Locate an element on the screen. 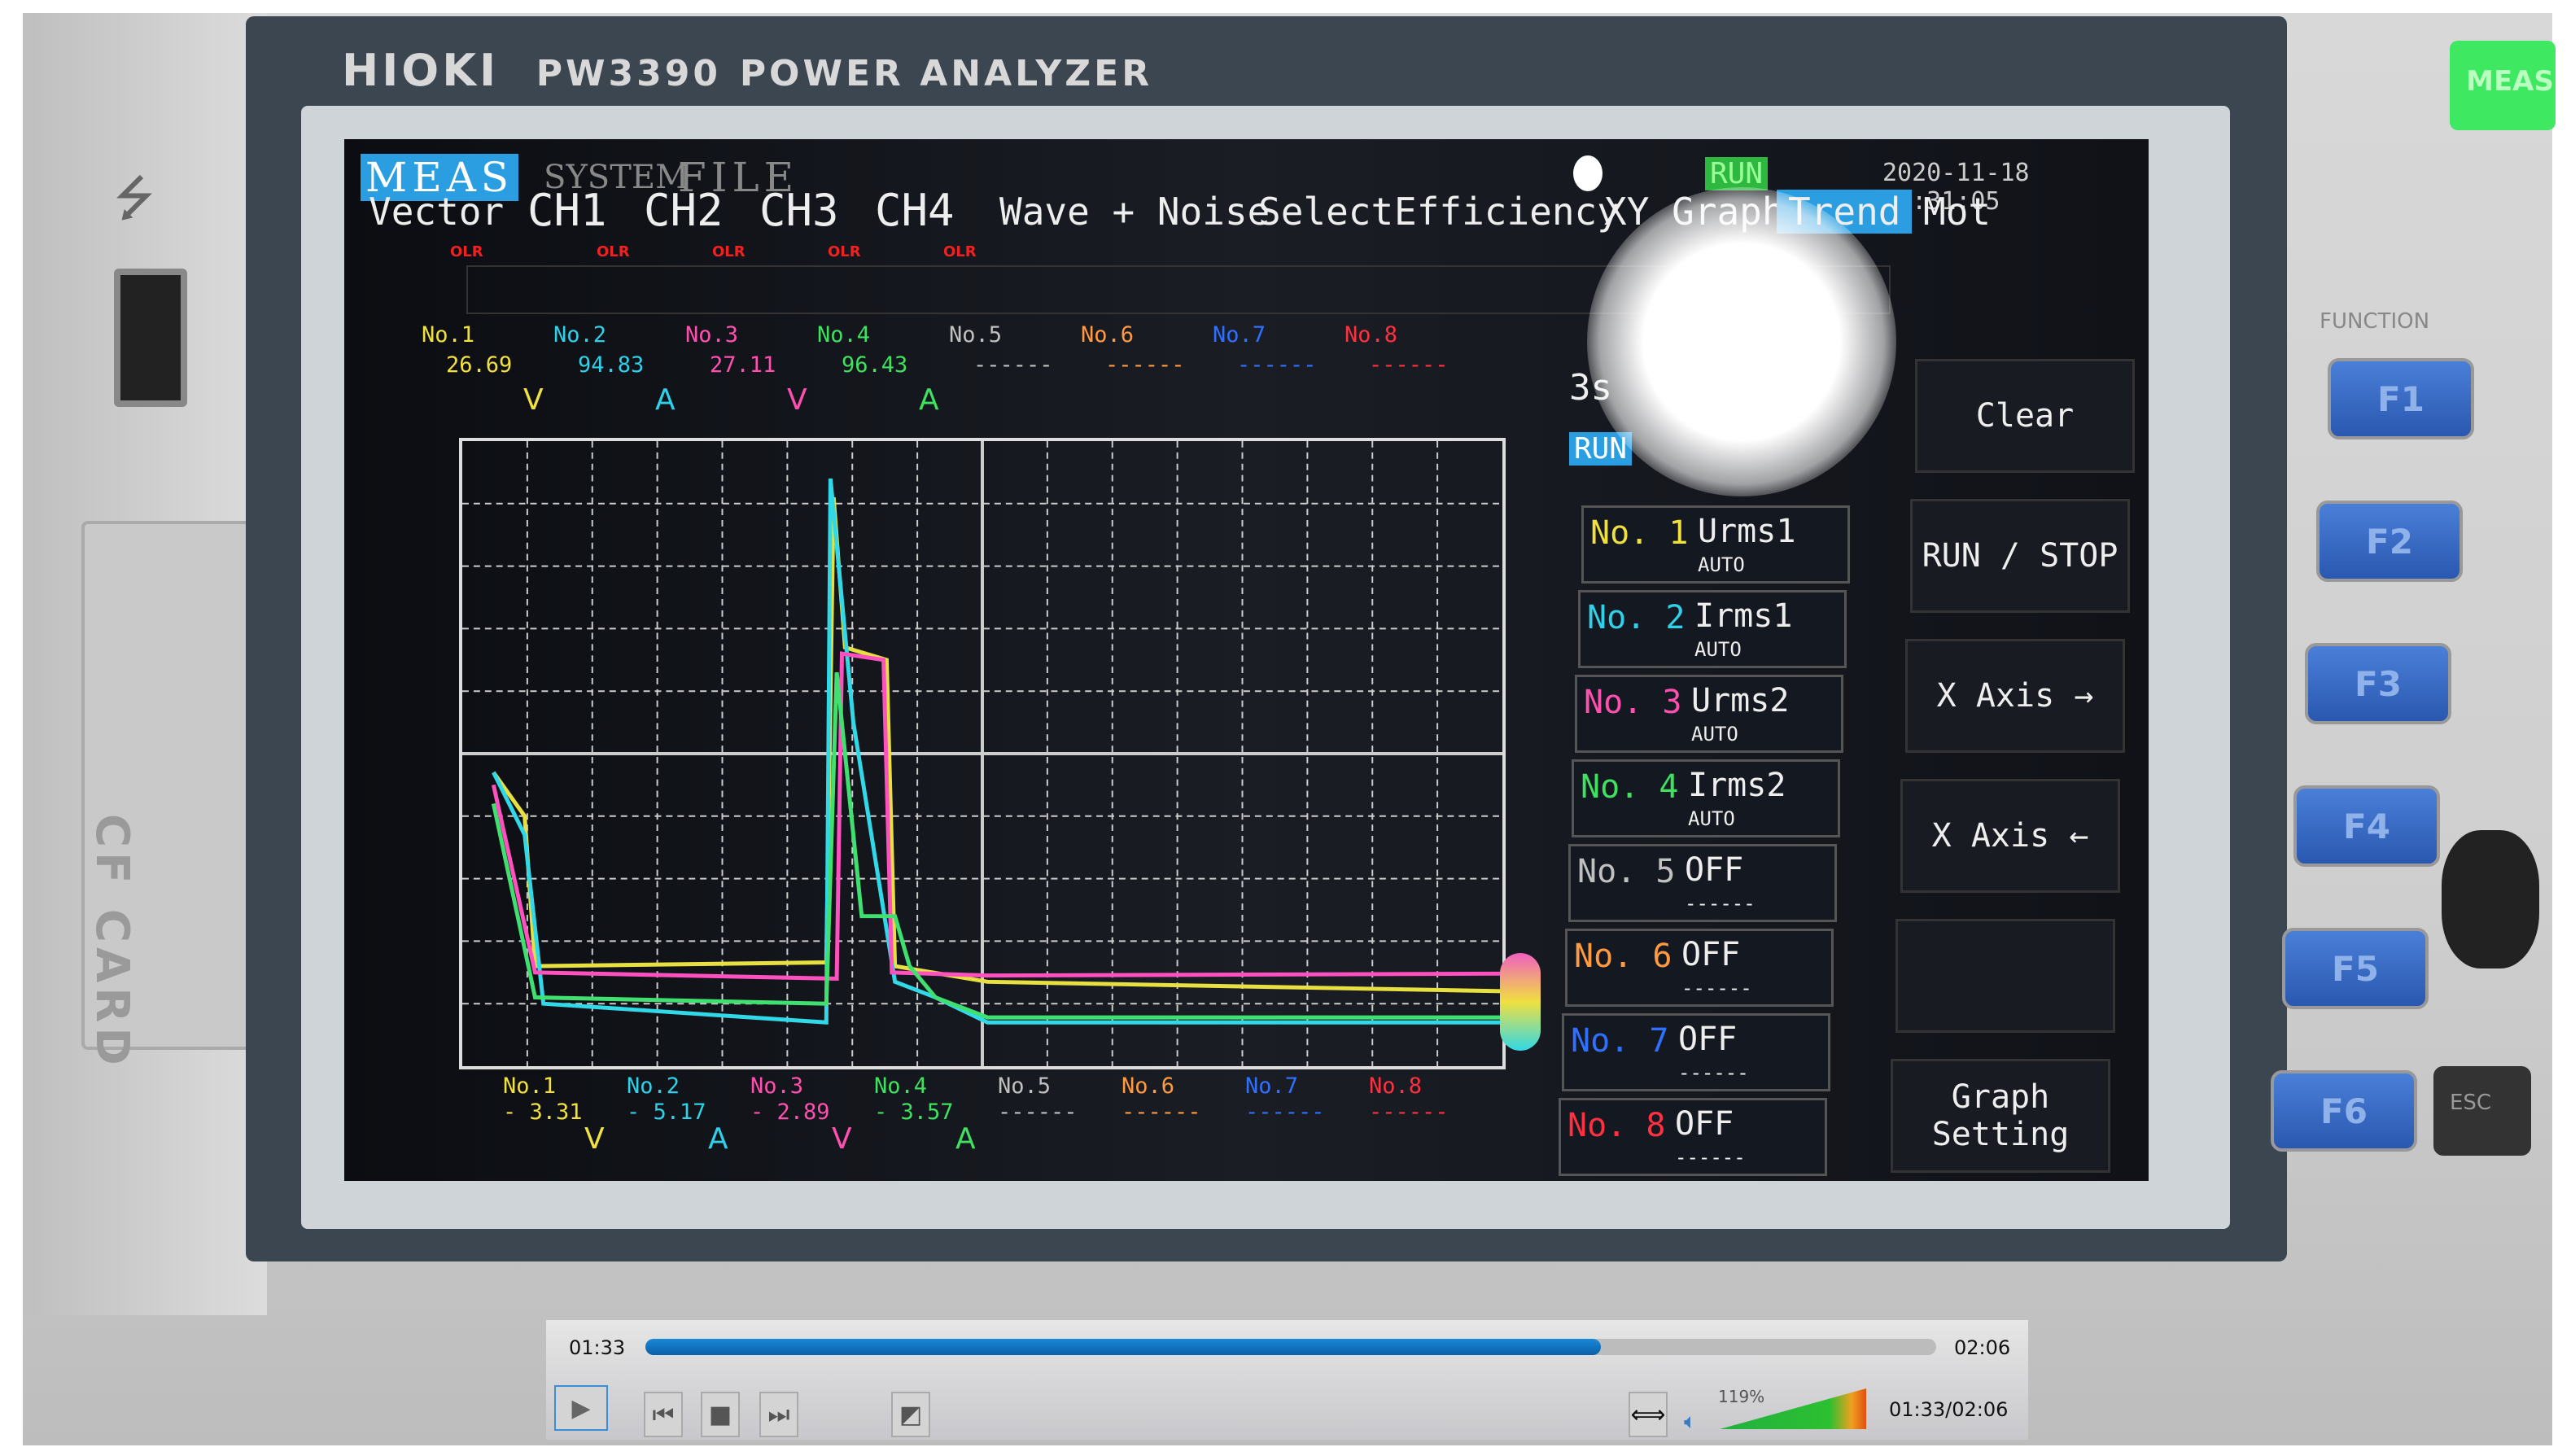  slot-number: No. 2 is located at coordinates (1636, 617).